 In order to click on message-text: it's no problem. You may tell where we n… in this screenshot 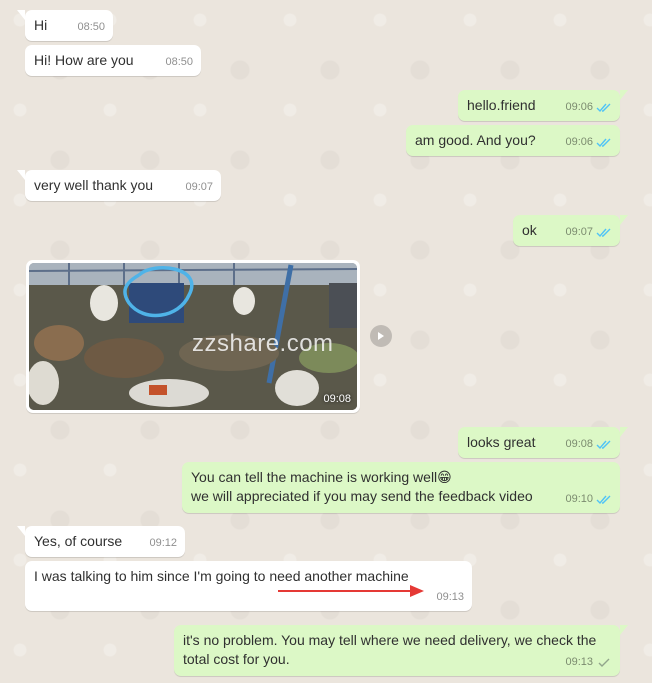, I will do `click(390, 649)`.